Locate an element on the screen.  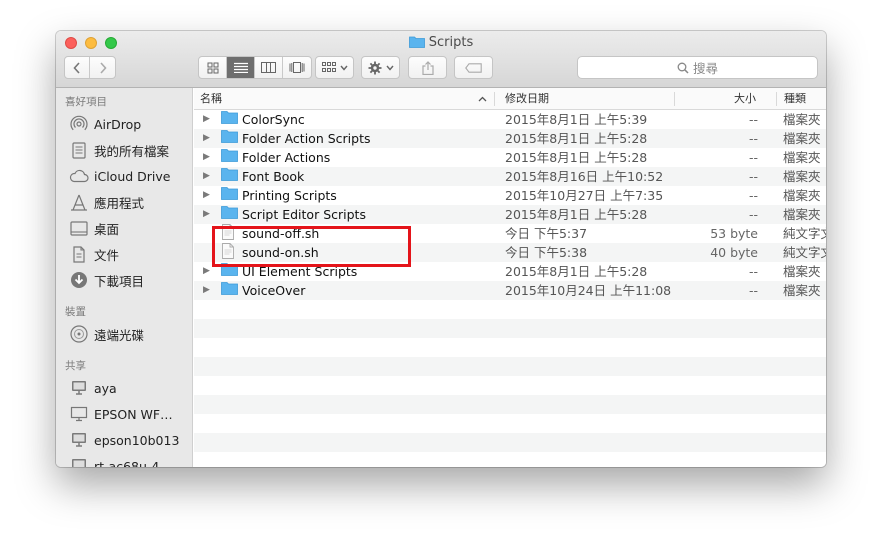
sidebar-item-label: AirDrop is located at coordinates (118, 124).